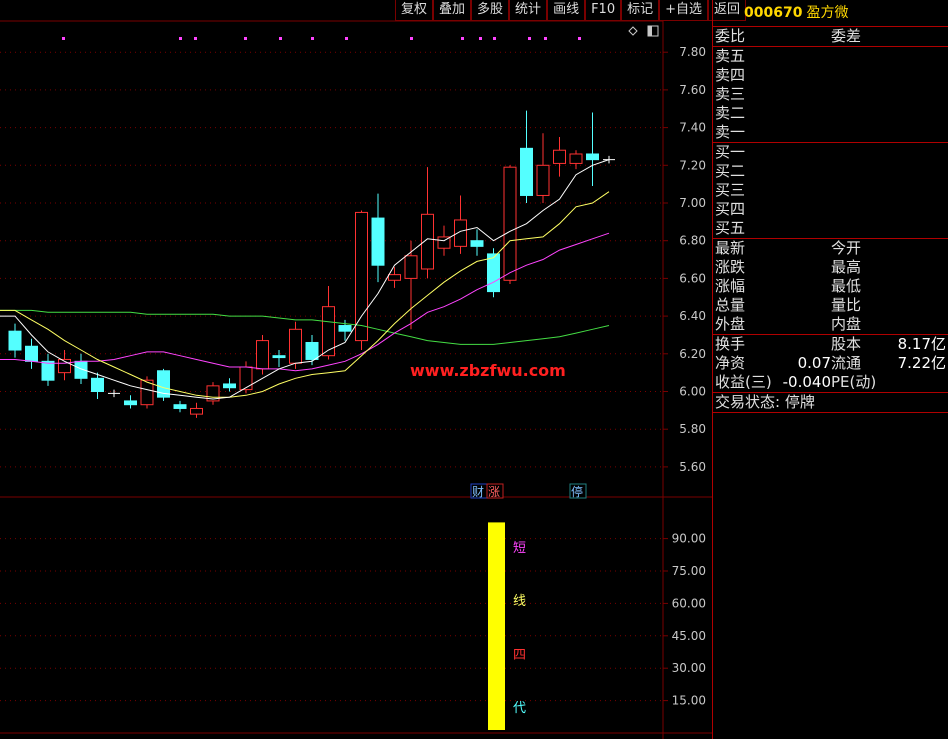  I want to click on buy-label: 买四, so click(730, 209).